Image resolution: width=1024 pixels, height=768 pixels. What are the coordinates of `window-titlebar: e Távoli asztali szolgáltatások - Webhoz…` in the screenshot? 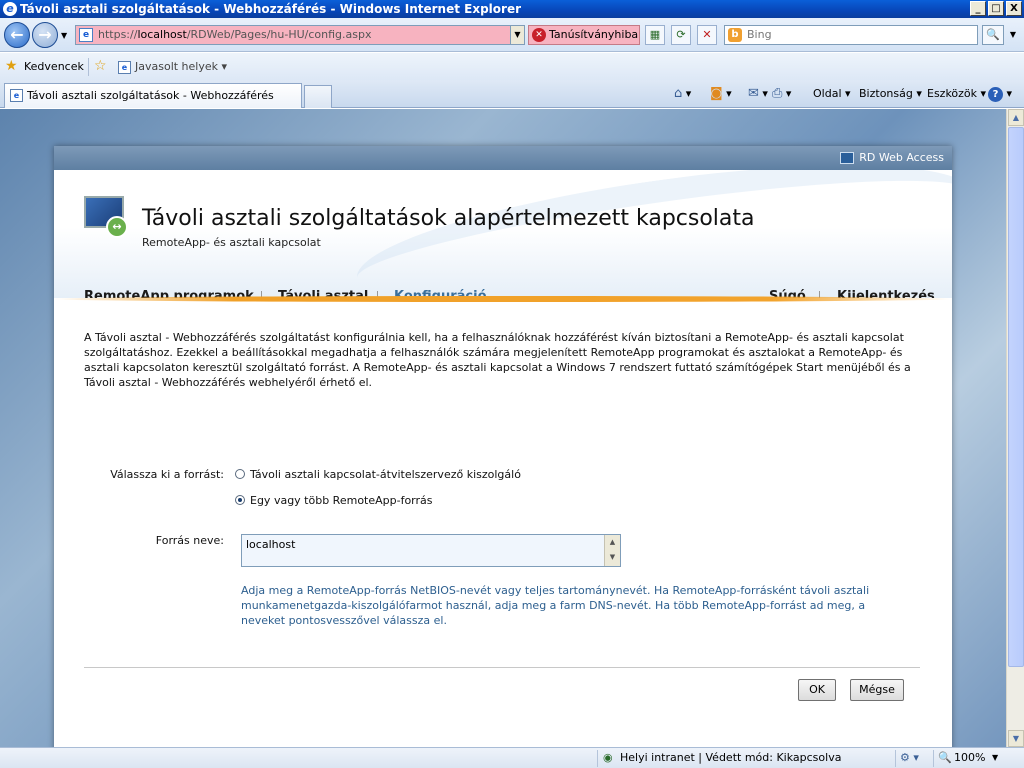 It's located at (512, 9).